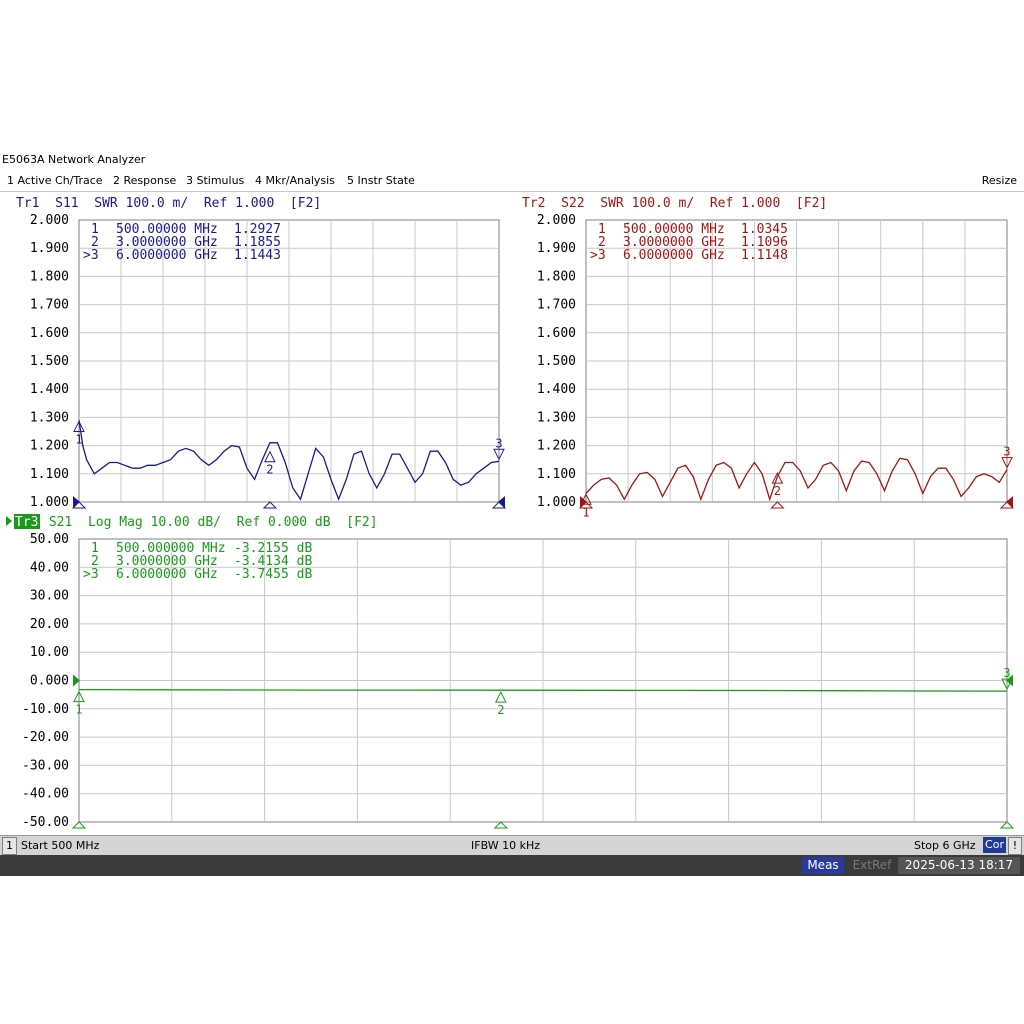  Describe the element at coordinates (45, 822) in the screenshot. I see `y-tick-label: -50.00` at that location.